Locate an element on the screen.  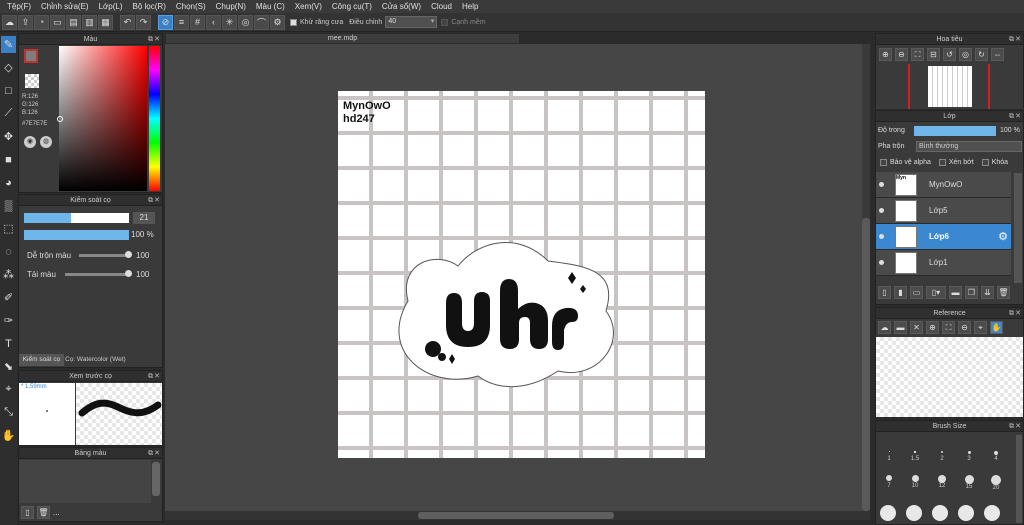
size-option: 15 is located at coordinates (969, 482).